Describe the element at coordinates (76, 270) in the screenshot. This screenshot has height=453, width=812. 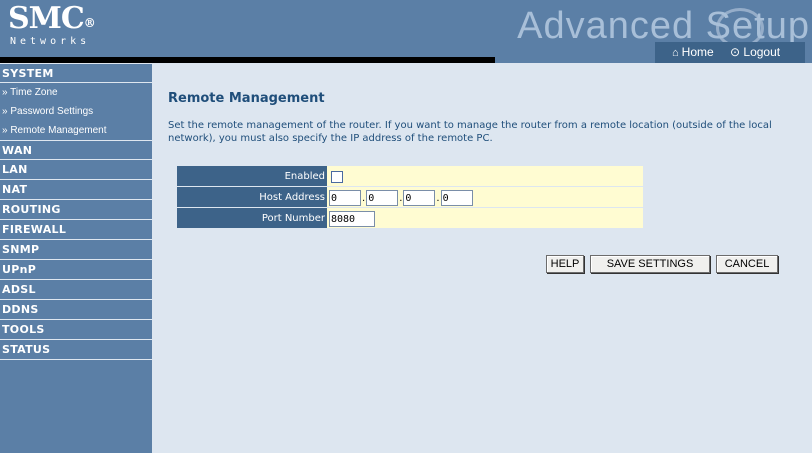
I see `sidebar-item-upnp: UPnP` at that location.